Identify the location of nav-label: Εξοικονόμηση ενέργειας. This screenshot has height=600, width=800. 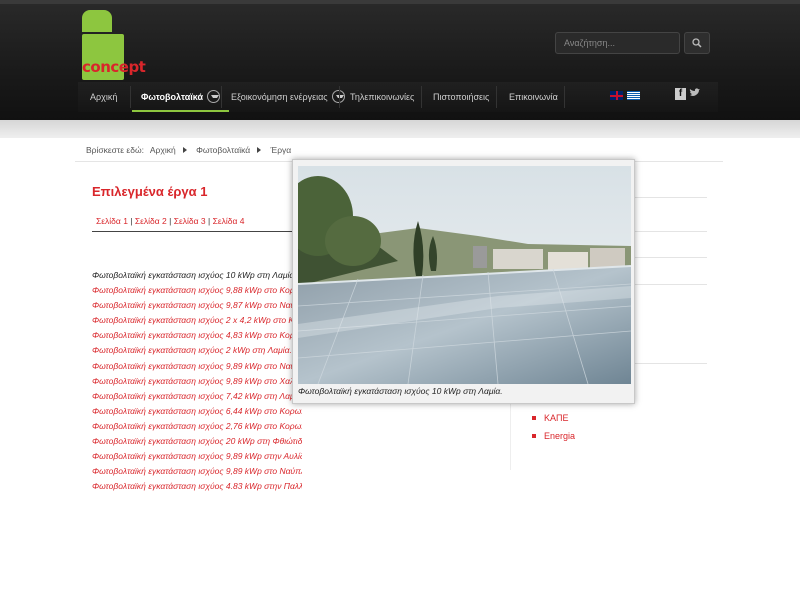
(279, 97).